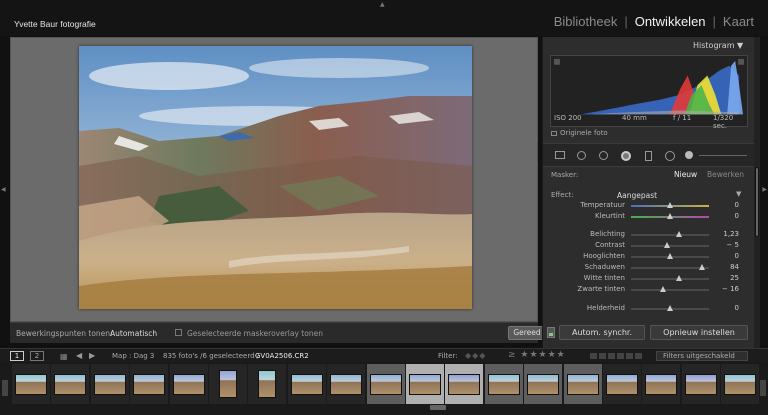  Describe the element at coordinates (740, 45) in the screenshot. I see `collapse-triangle-icon: ▼` at that location.